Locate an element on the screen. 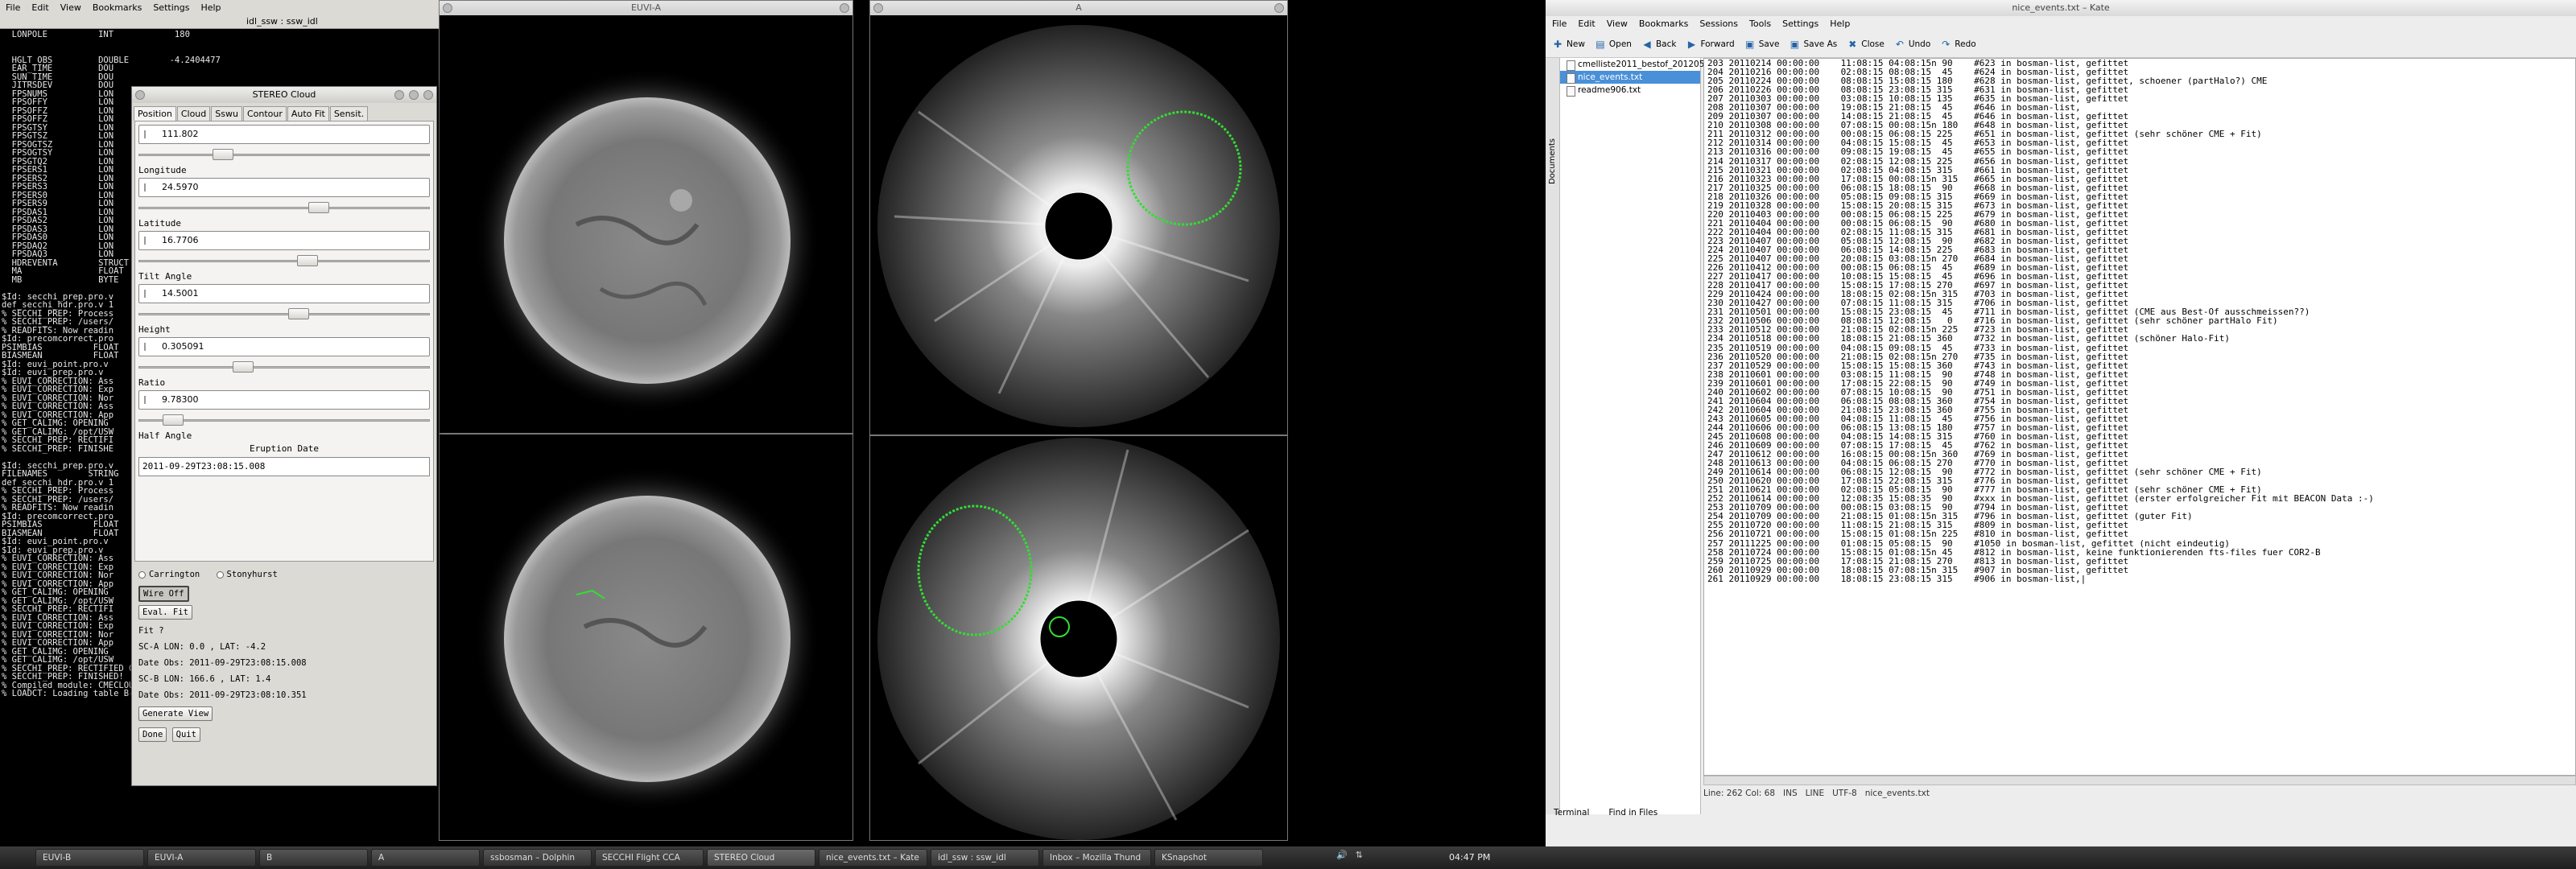 The height and width of the screenshot is (869, 2576). taskbar-task: B is located at coordinates (313, 858).